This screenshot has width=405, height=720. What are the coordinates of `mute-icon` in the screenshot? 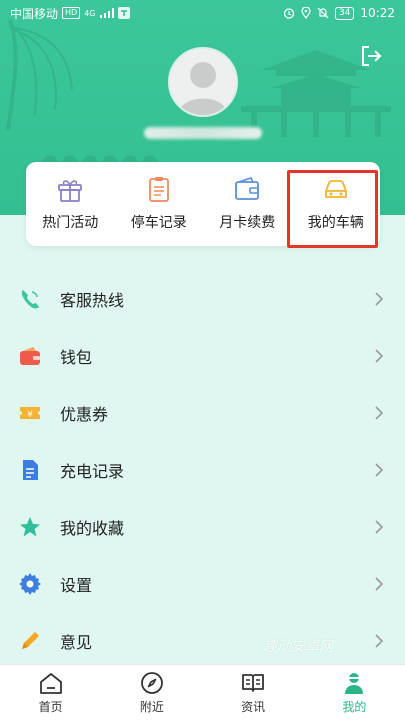 It's located at (323, 13).